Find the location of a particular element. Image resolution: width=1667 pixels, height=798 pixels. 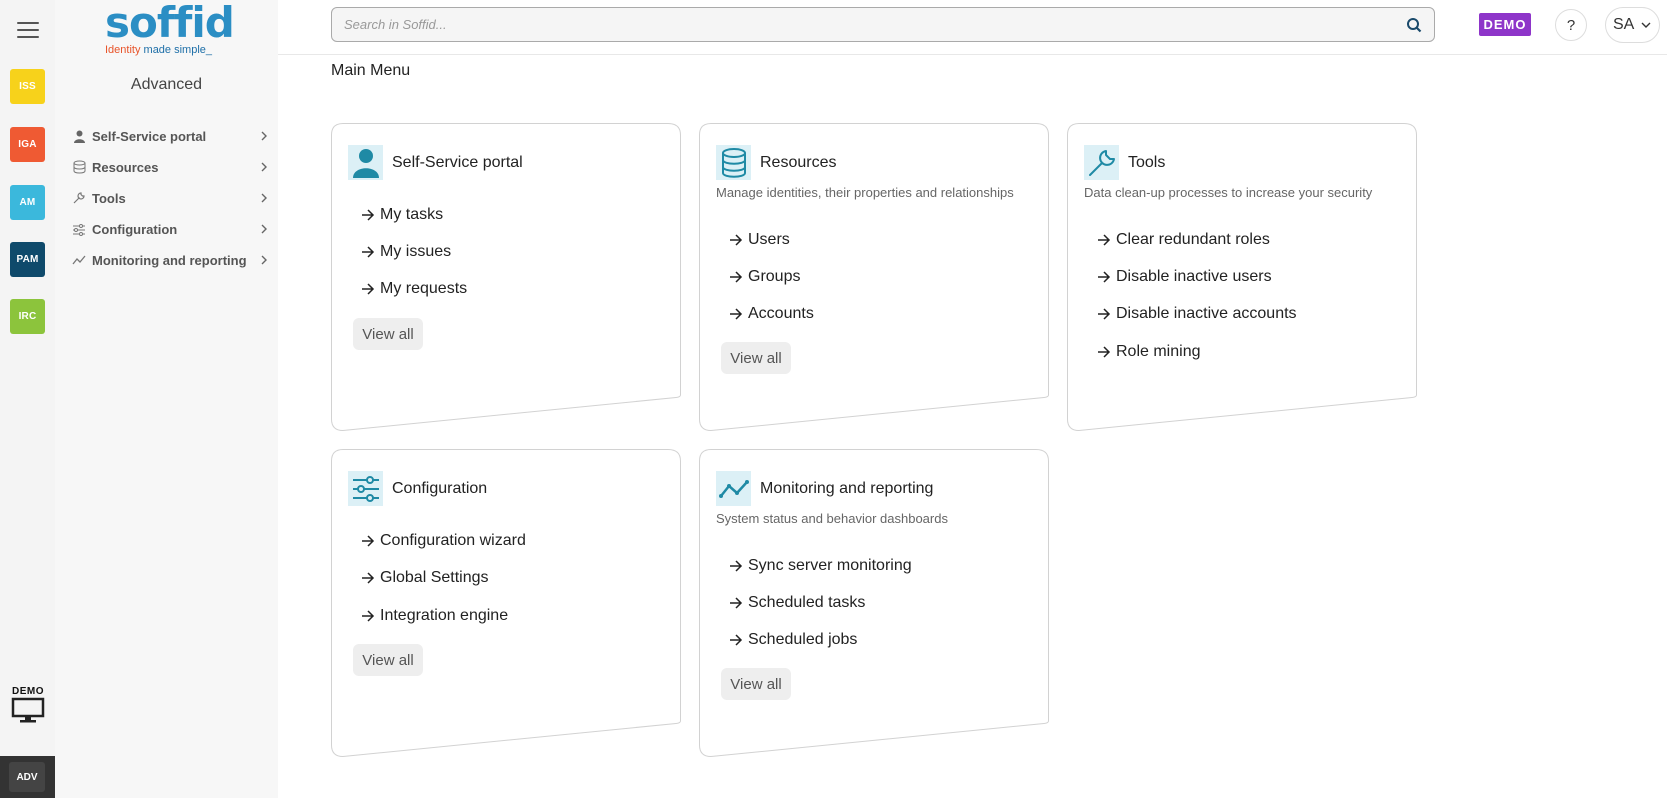

page-title: Main Menu is located at coordinates (371, 70).